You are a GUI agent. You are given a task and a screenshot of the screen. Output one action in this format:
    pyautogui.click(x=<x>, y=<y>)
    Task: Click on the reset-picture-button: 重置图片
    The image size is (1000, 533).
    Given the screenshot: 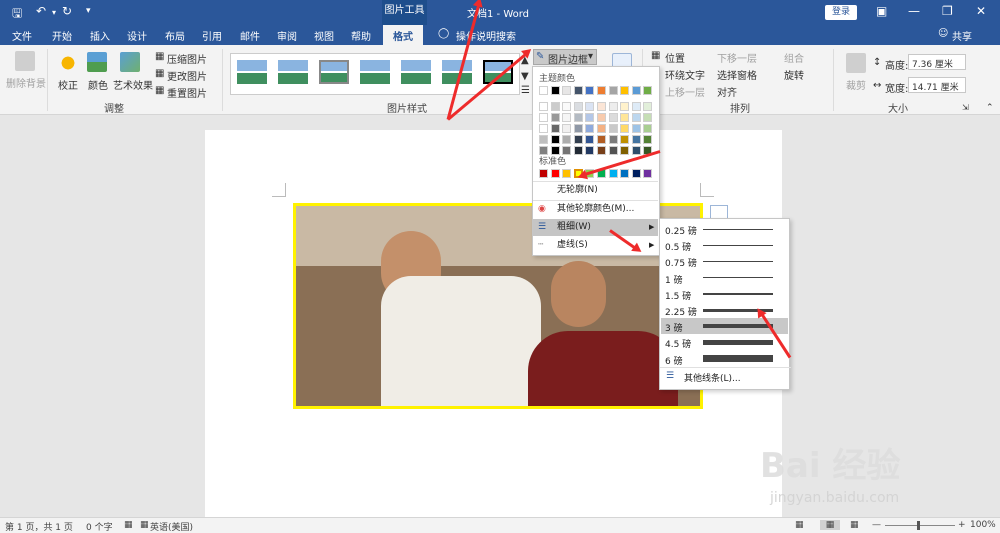 What is the action you would take?
    pyautogui.click(x=187, y=92)
    